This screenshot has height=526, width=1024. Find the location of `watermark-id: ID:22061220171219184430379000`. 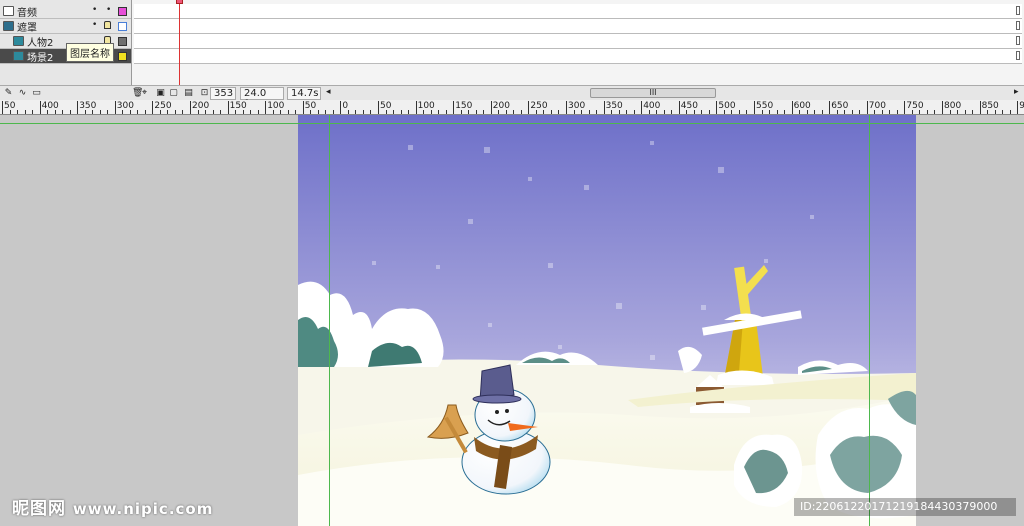

watermark-id: ID:22061220171219184430379000 is located at coordinates (905, 507).